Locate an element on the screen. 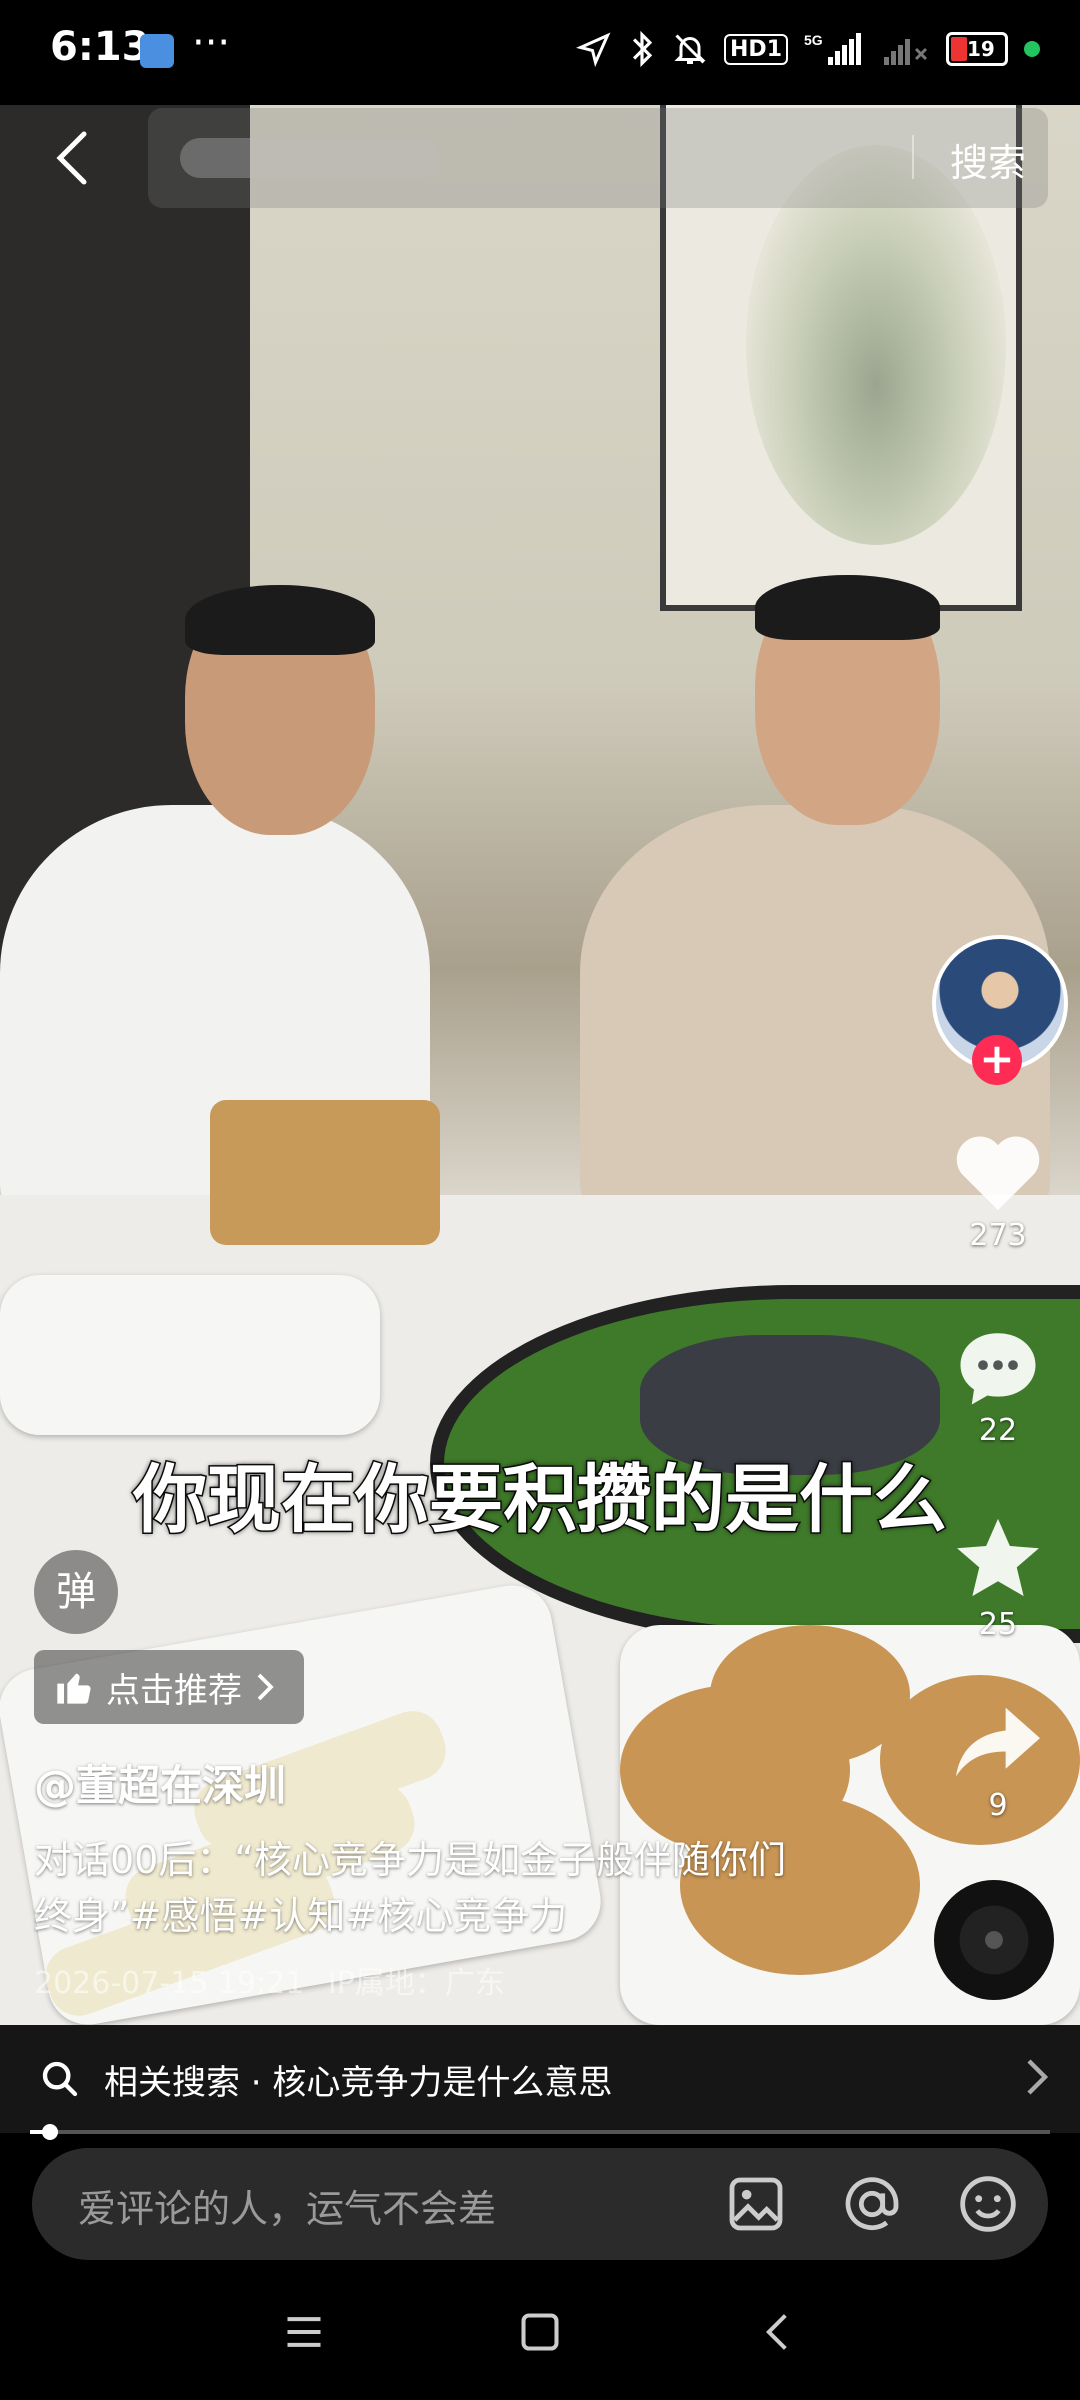 The height and width of the screenshot is (2400, 1080). comment-button: 22 is located at coordinates (998, 1386).